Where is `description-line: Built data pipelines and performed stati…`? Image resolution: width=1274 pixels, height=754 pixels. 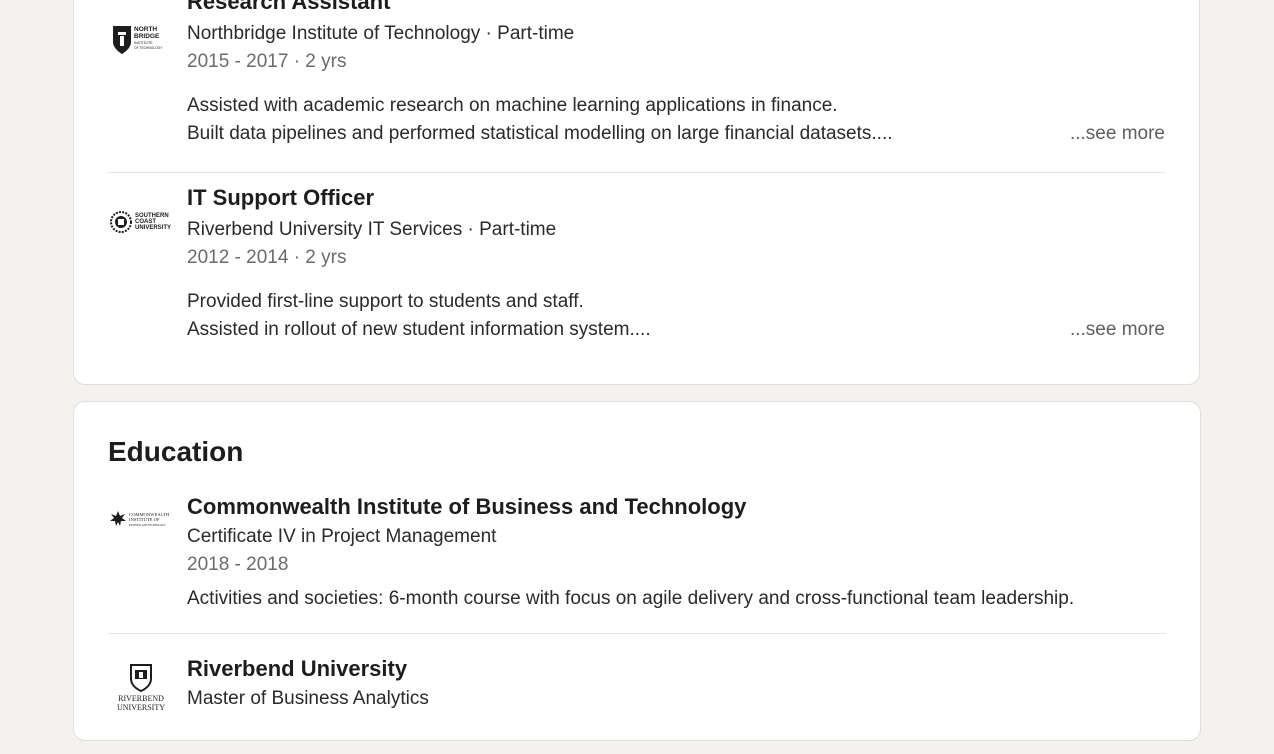
description-line: Built data pipelines and performed stati… is located at coordinates (540, 133).